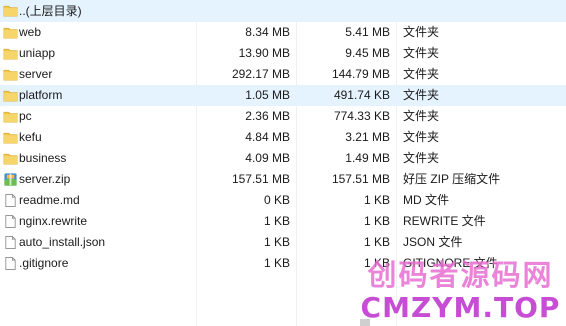  Describe the element at coordinates (267, 116) in the screenshot. I see `file-size: 2.36 MB` at that location.